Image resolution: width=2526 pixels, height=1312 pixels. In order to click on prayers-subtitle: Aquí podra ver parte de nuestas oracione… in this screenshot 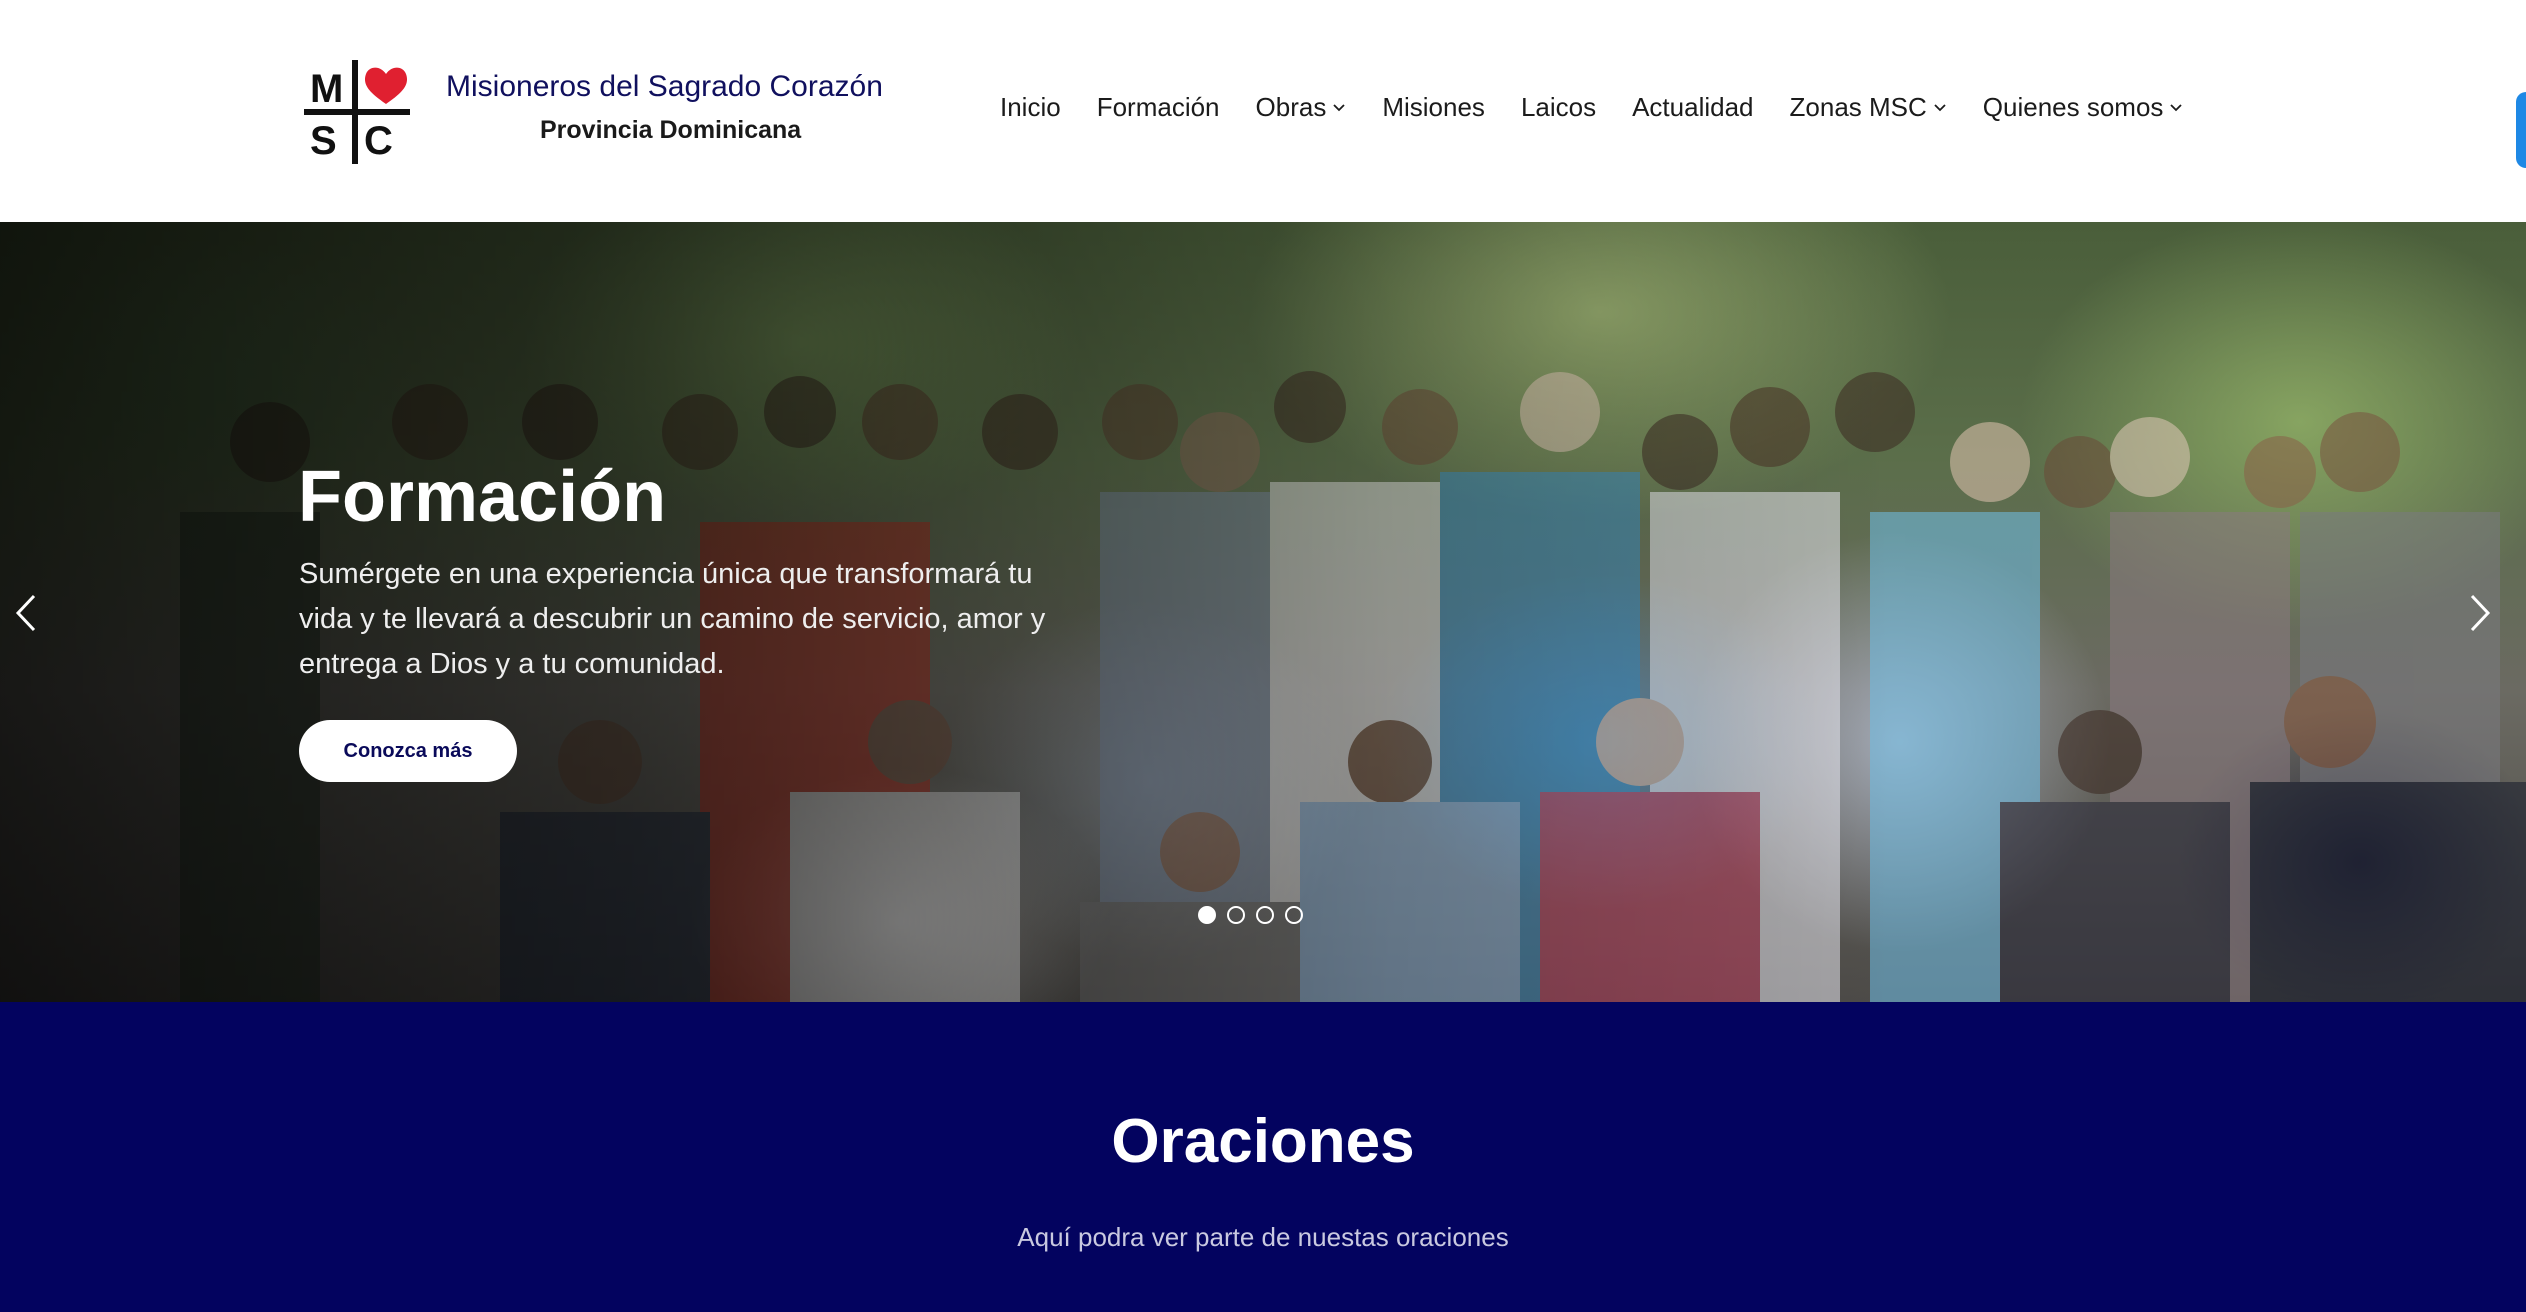, I will do `click(1263, 1237)`.